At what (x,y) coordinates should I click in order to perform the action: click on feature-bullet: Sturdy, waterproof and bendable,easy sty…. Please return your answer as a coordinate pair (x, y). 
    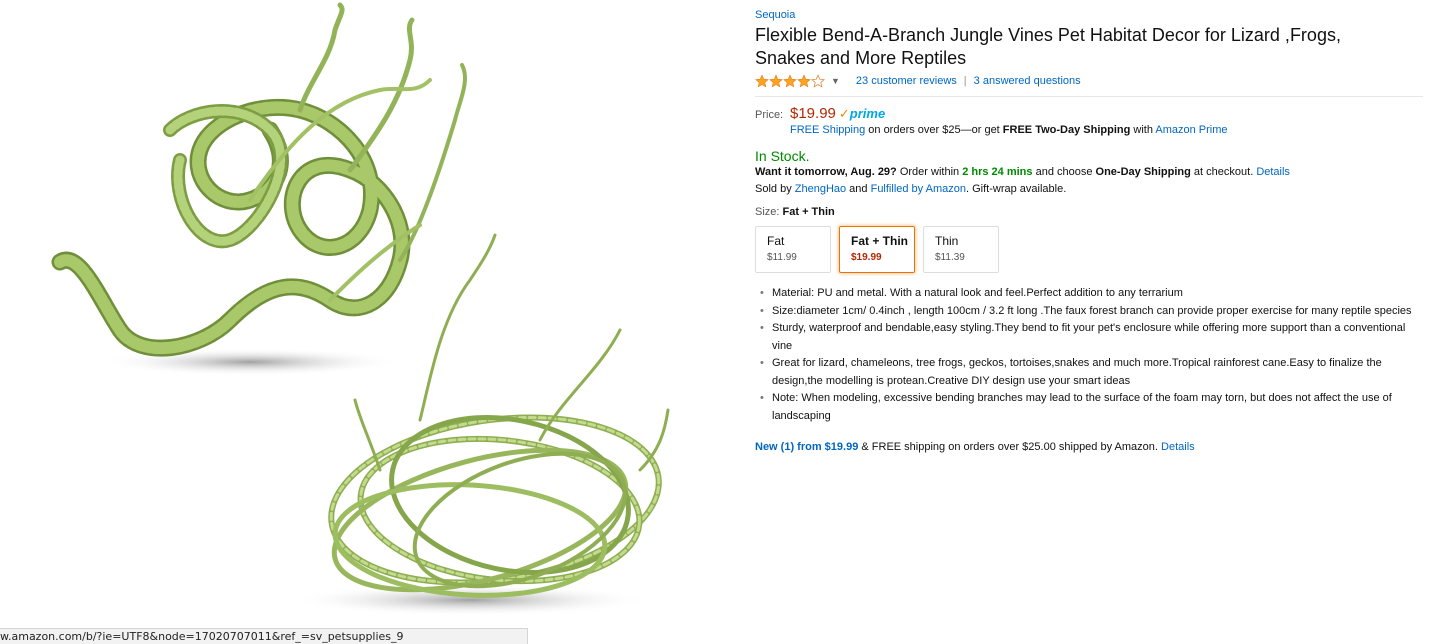
    Looking at the image, I should click on (1090, 337).